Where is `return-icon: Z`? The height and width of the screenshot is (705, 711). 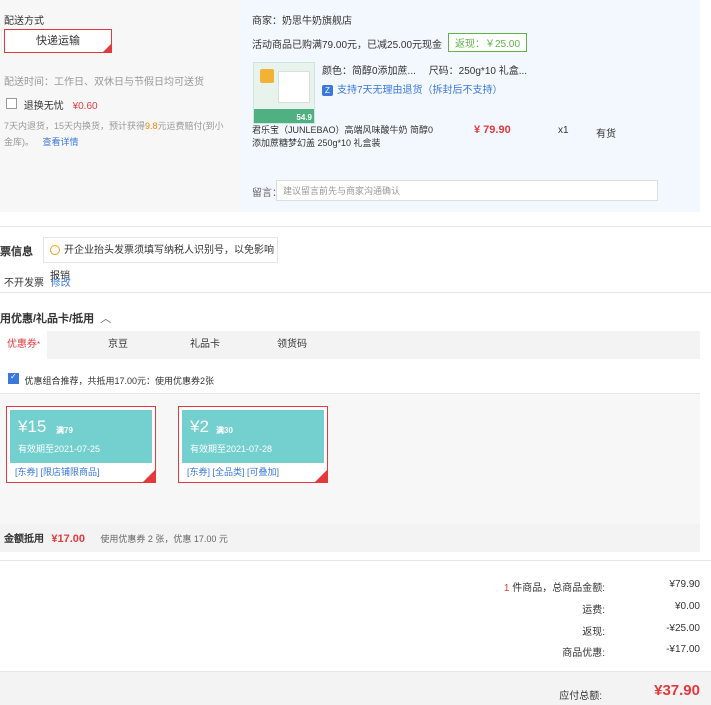
return-icon: Z is located at coordinates (327, 90).